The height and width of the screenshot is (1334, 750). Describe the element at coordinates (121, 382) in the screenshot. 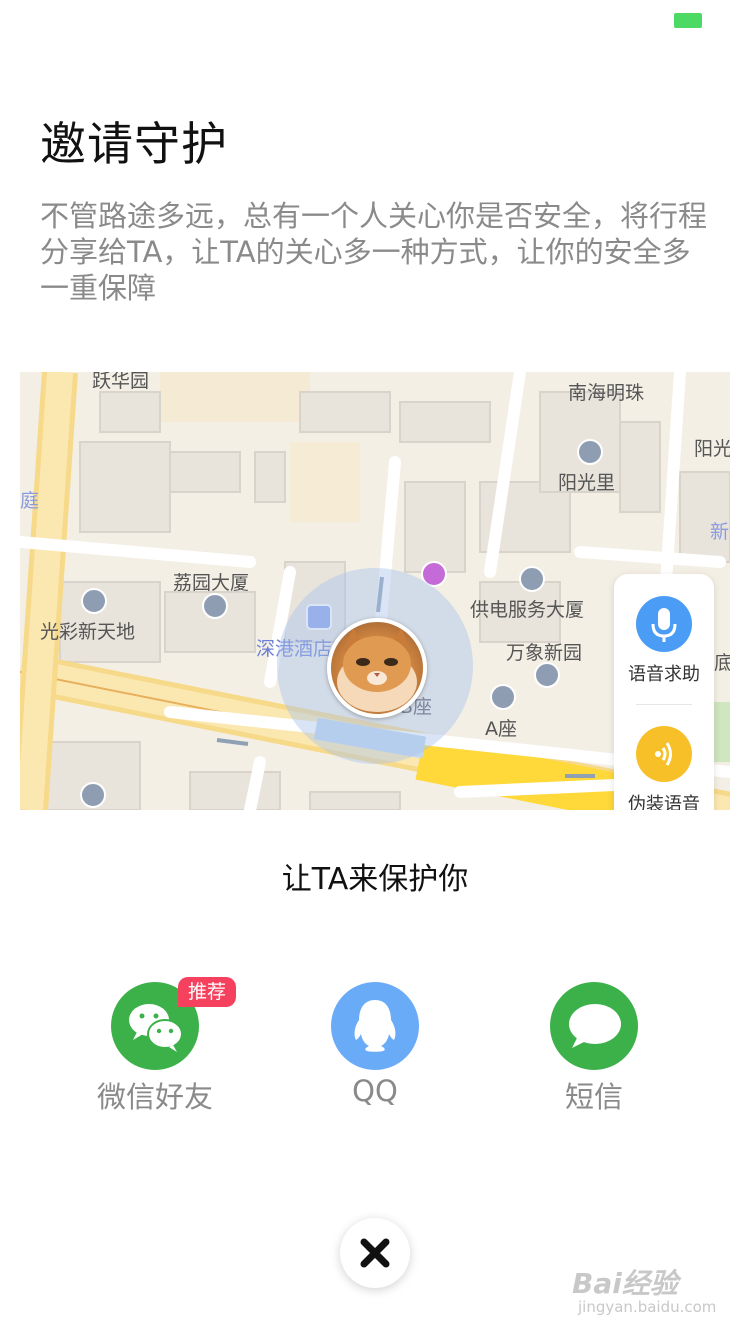

I see `map-label: 跃华园` at that location.